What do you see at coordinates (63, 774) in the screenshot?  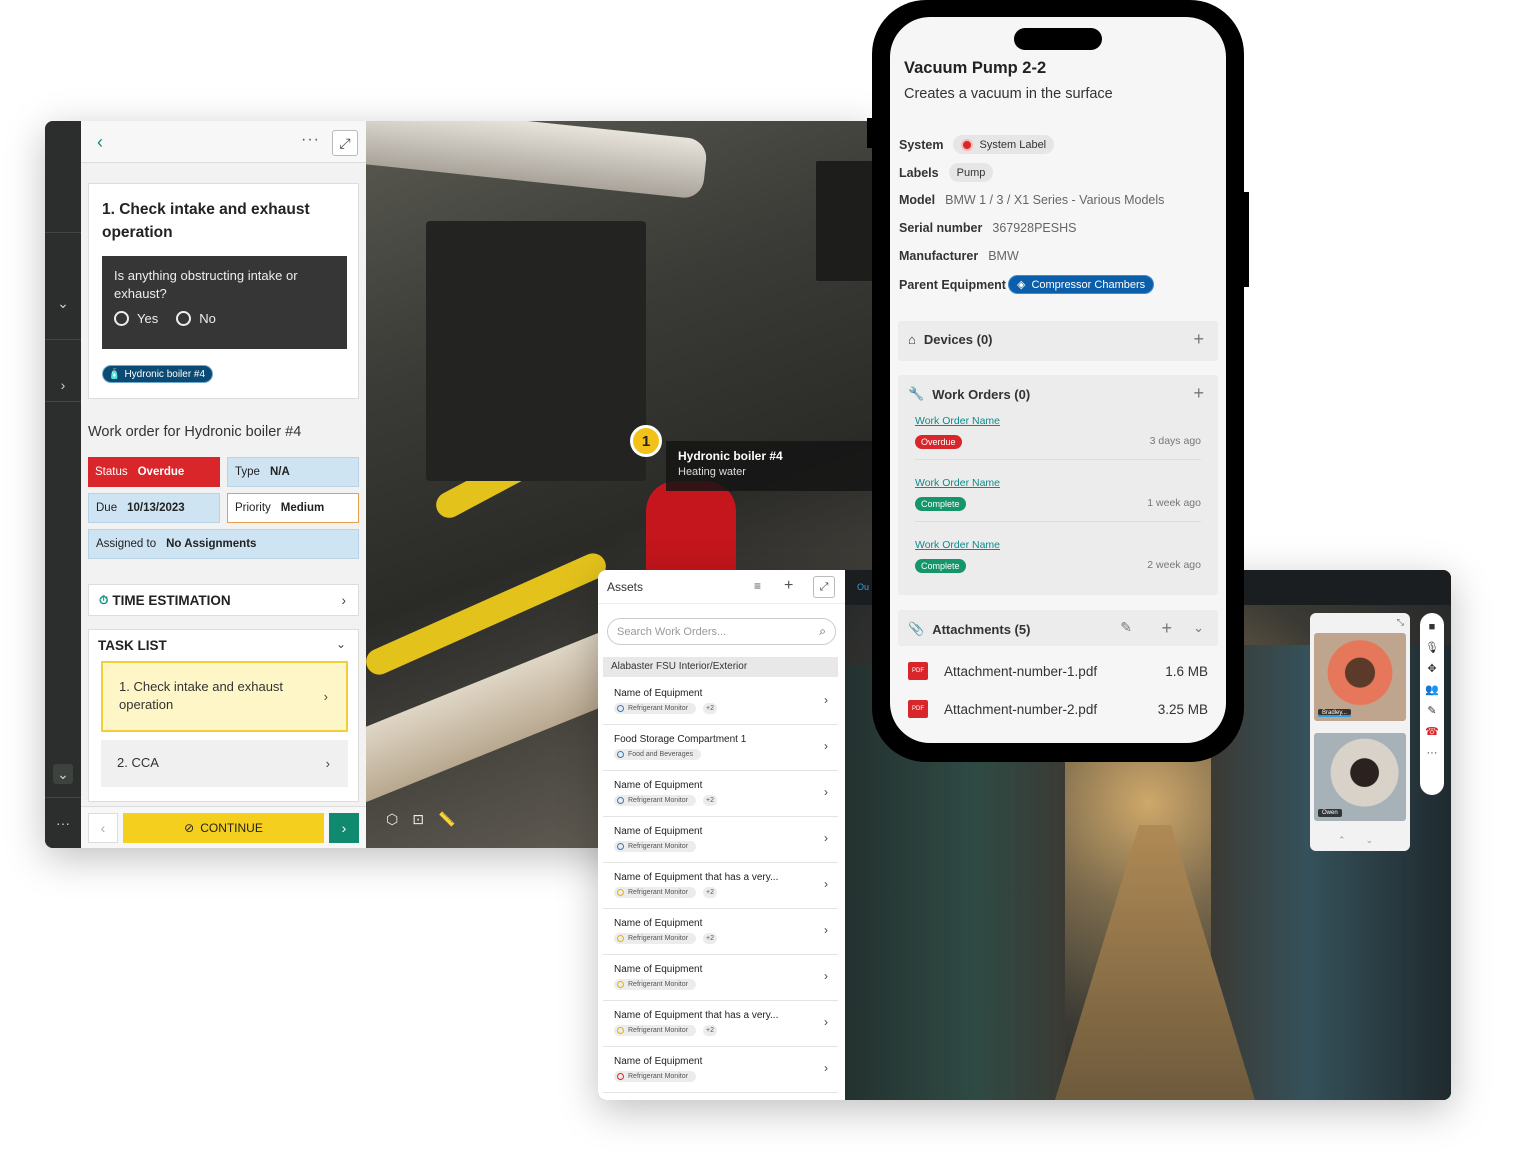 I see `collapse-icon: ⌄` at bounding box center [63, 774].